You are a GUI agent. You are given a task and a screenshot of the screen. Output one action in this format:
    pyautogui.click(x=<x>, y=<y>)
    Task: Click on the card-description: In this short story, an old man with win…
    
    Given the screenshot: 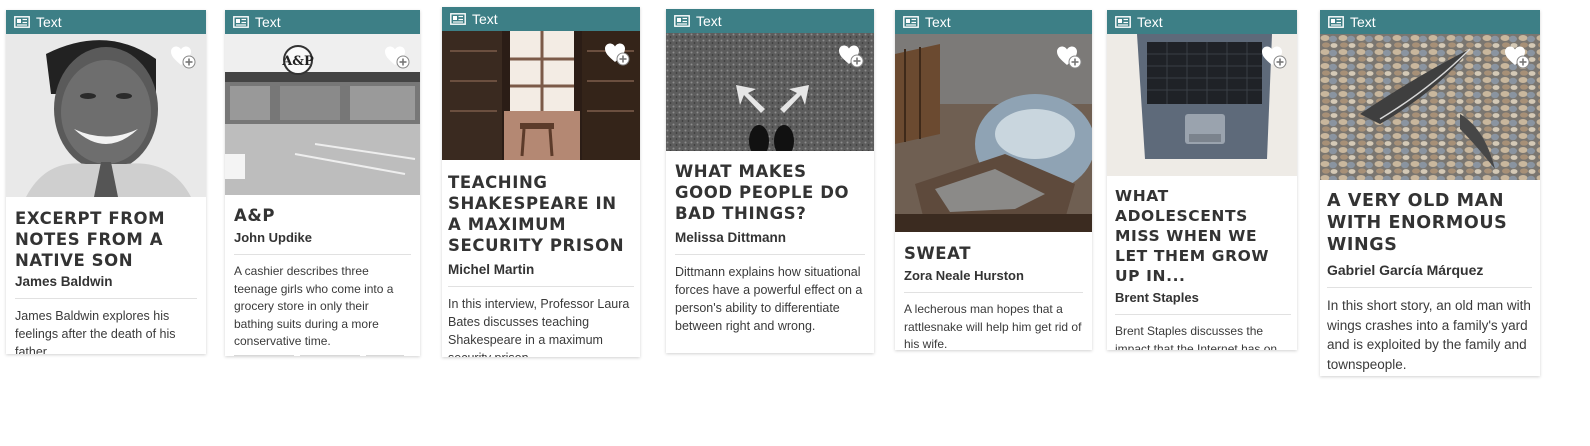 What is the action you would take?
    pyautogui.click(x=1429, y=335)
    